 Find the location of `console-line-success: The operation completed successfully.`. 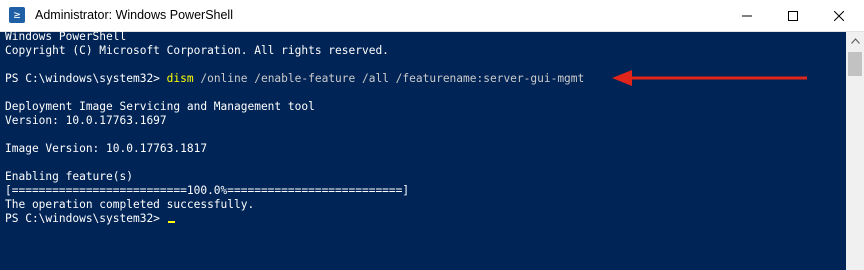

console-line-success: The operation completed successfully. is located at coordinates (130, 204).